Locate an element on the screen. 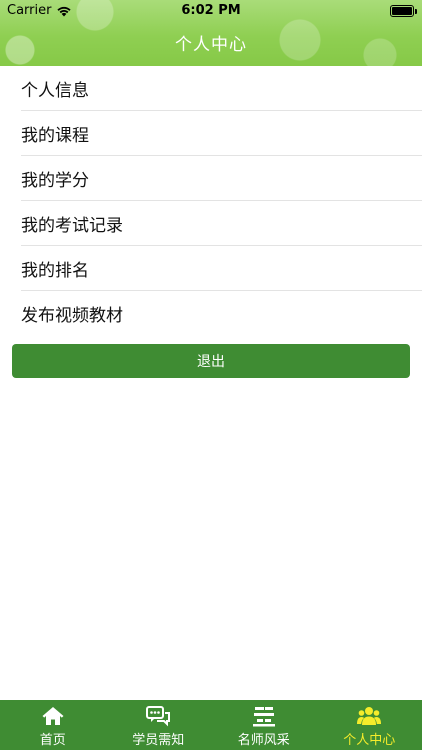 The image size is (422, 750). menu-item-my-ranking: 我的排名 is located at coordinates (211, 268).